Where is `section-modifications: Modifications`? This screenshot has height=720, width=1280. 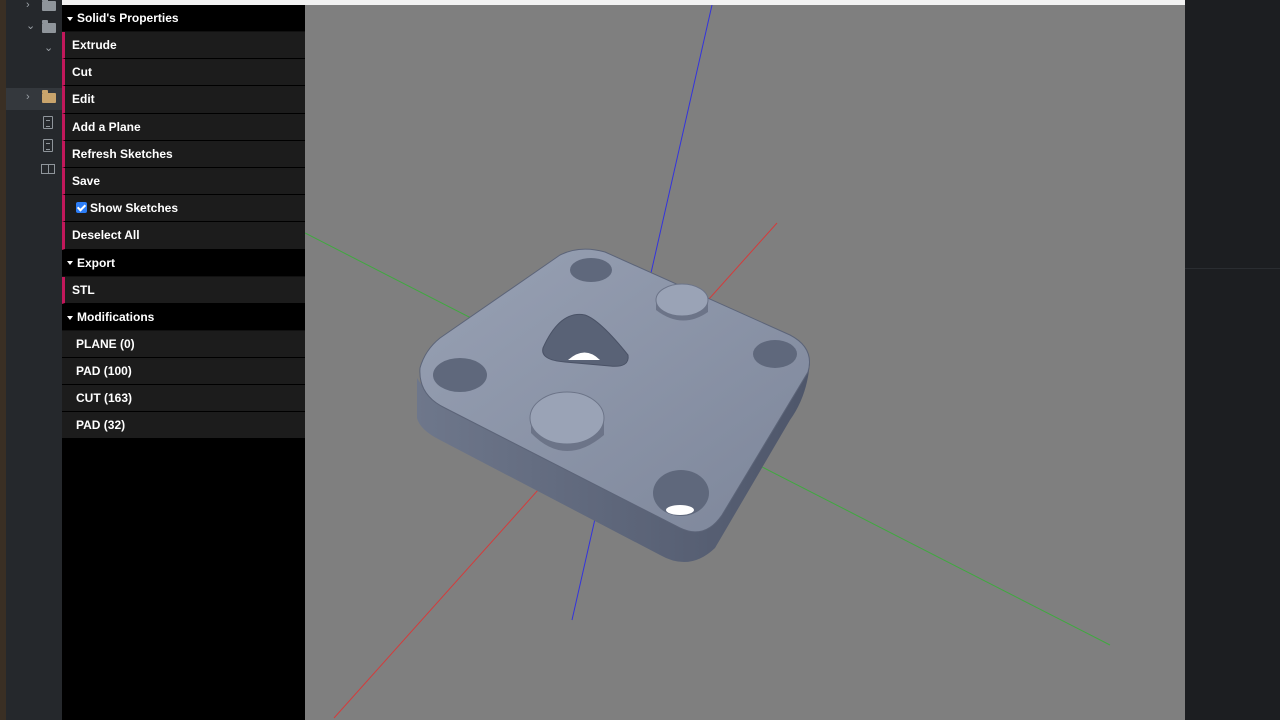 section-modifications: Modifications is located at coordinates (183, 317).